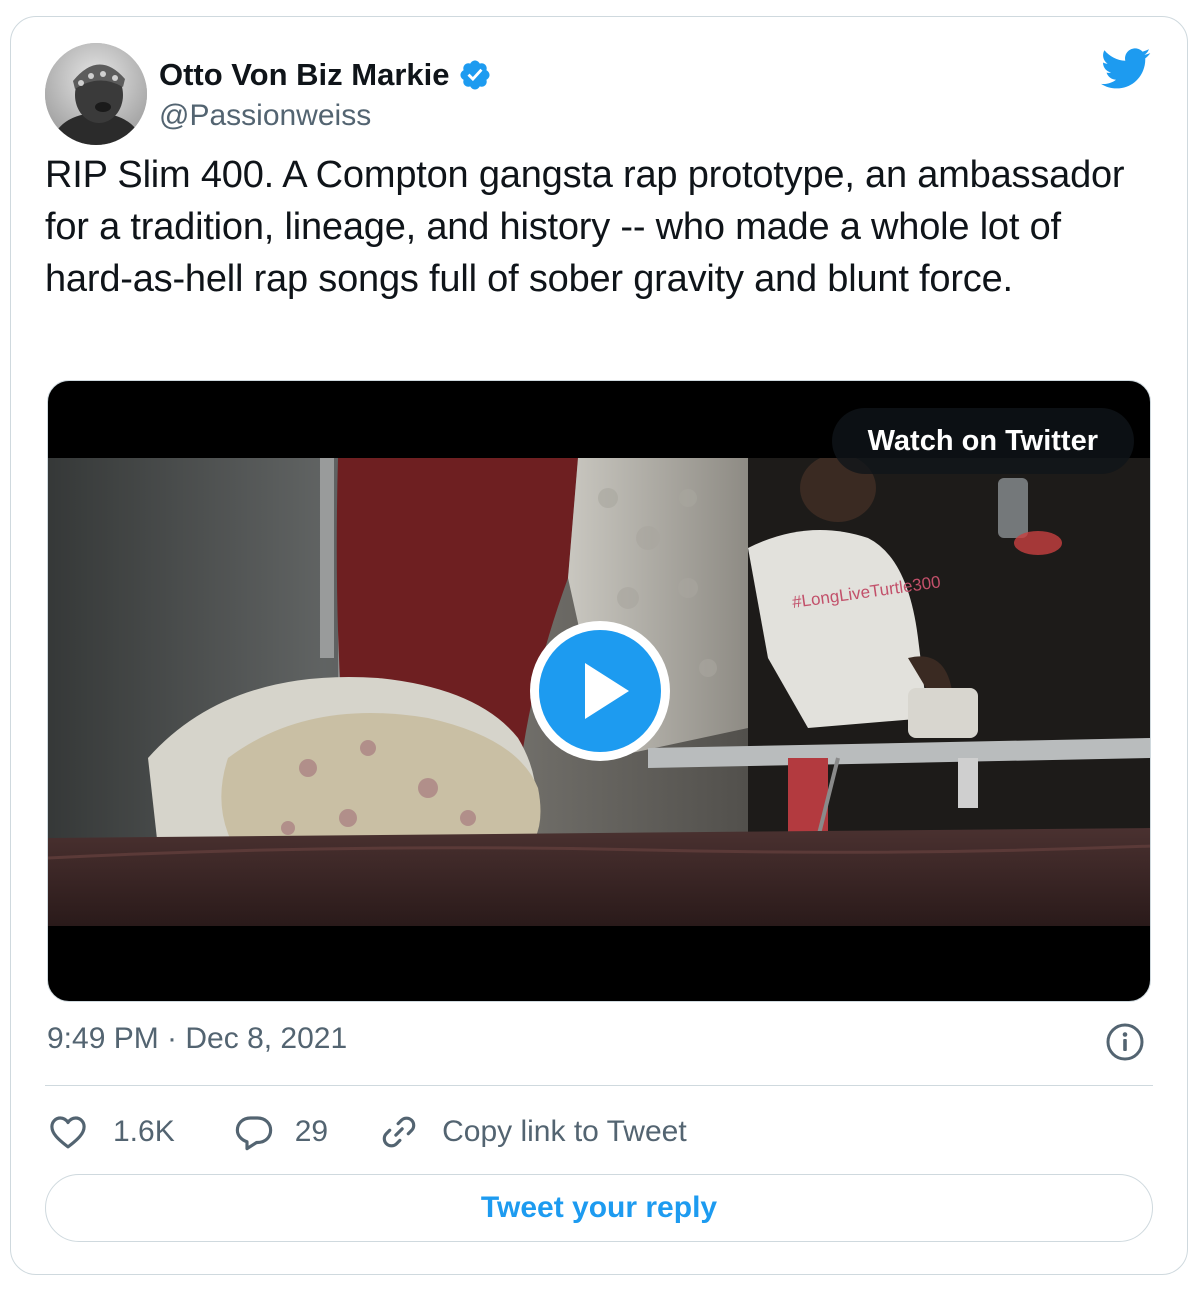  What do you see at coordinates (144, 1131) in the screenshot?
I see `like-count: 1.6K` at bounding box center [144, 1131].